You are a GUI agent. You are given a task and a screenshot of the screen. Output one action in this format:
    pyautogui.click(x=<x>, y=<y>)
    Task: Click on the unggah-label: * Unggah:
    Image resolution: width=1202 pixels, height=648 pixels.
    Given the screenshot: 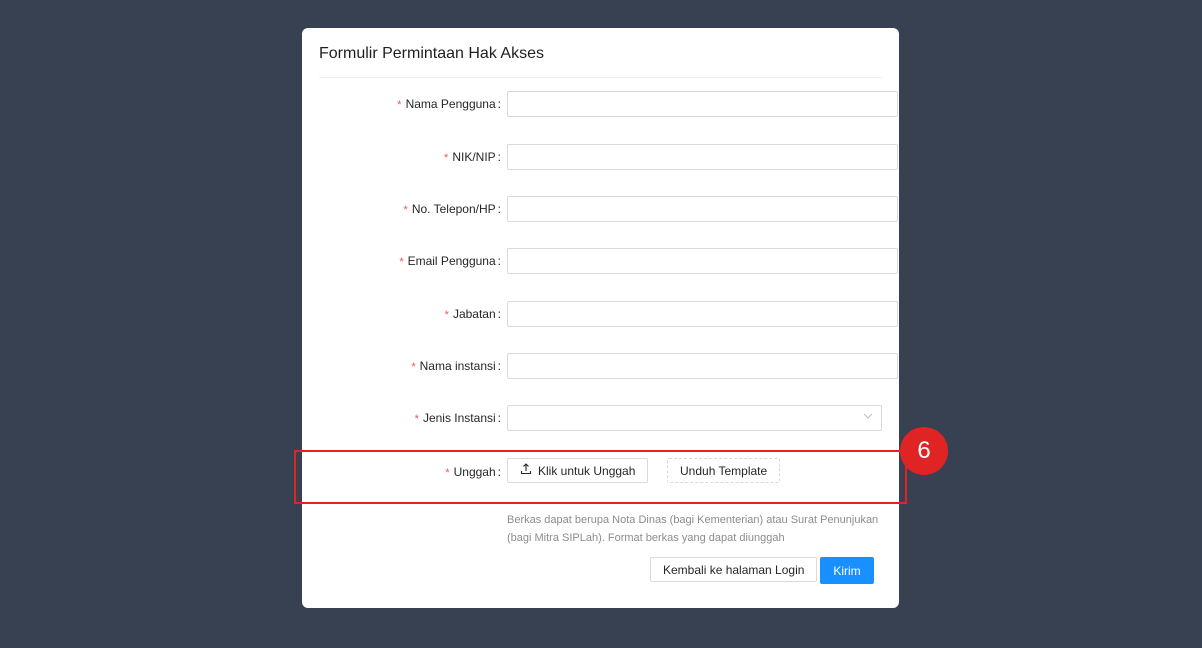 What is the action you would take?
    pyautogui.click(x=473, y=472)
    